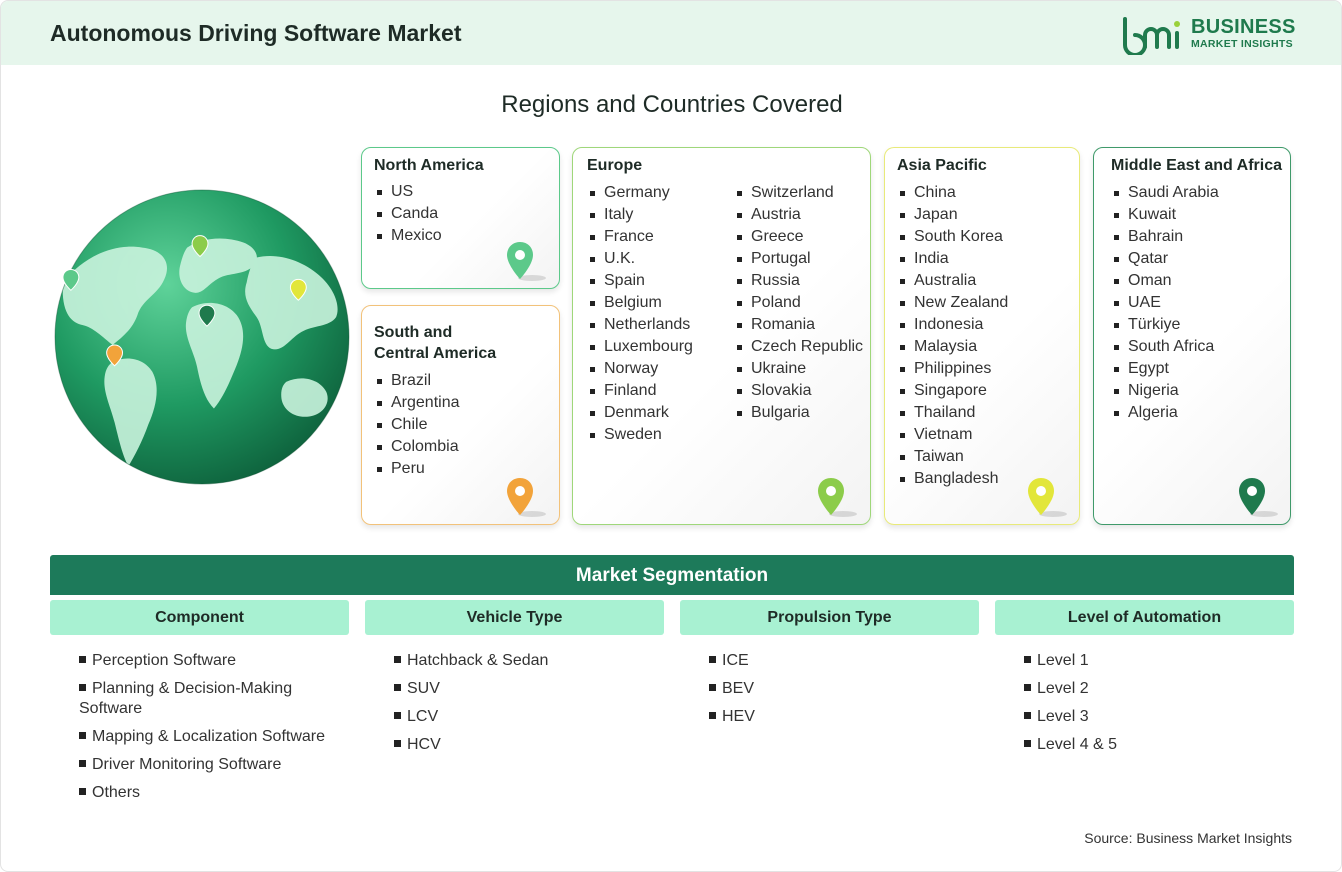 Image resolution: width=1342 pixels, height=872 pixels. Describe the element at coordinates (408, 236) in the screenshot. I see `list-item: Mexico` at that location.